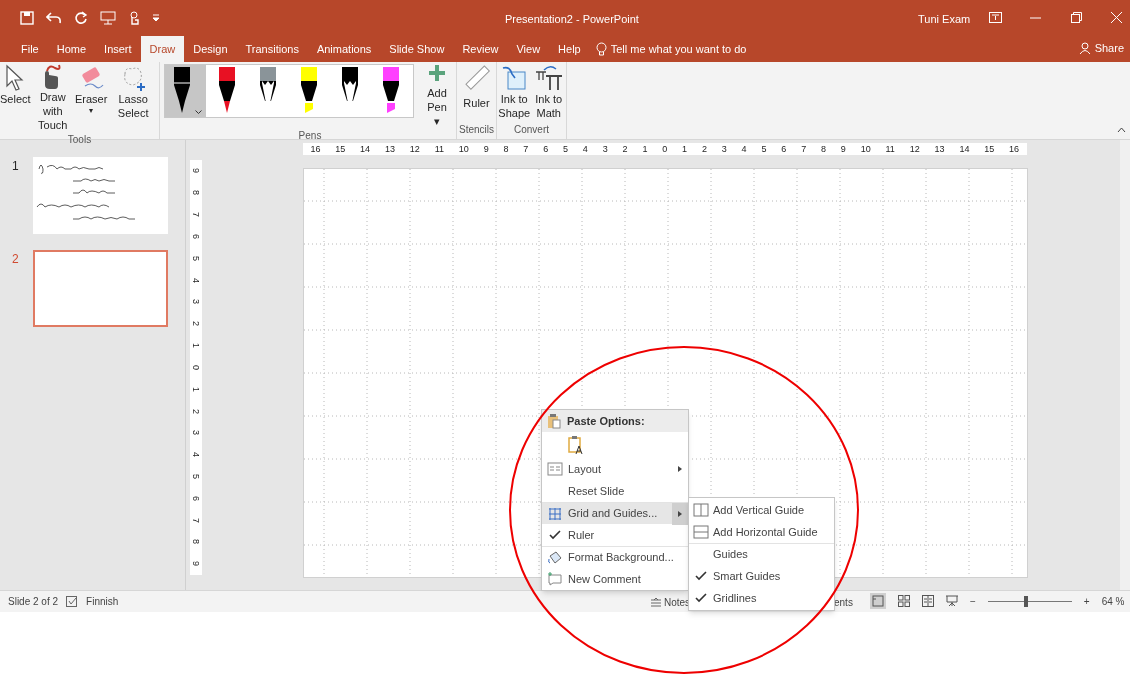  I want to click on ribbon-tab: Draw, so click(162, 49).